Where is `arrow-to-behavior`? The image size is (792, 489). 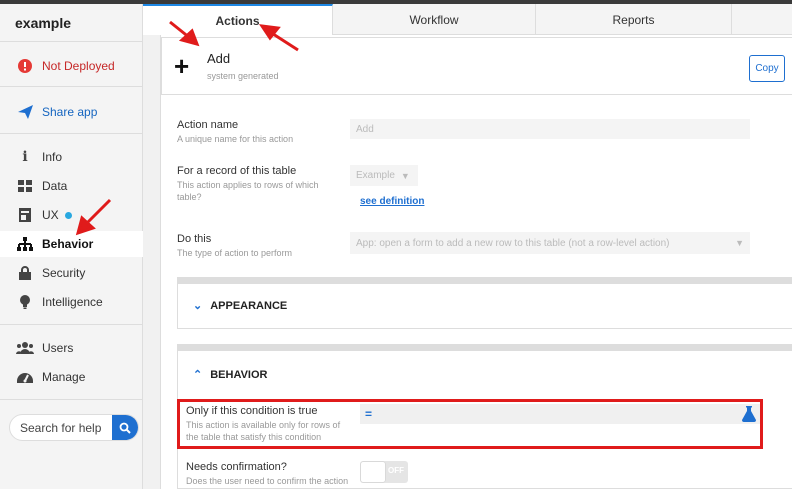
arrow-to-behavior is located at coordinates (97, 212).